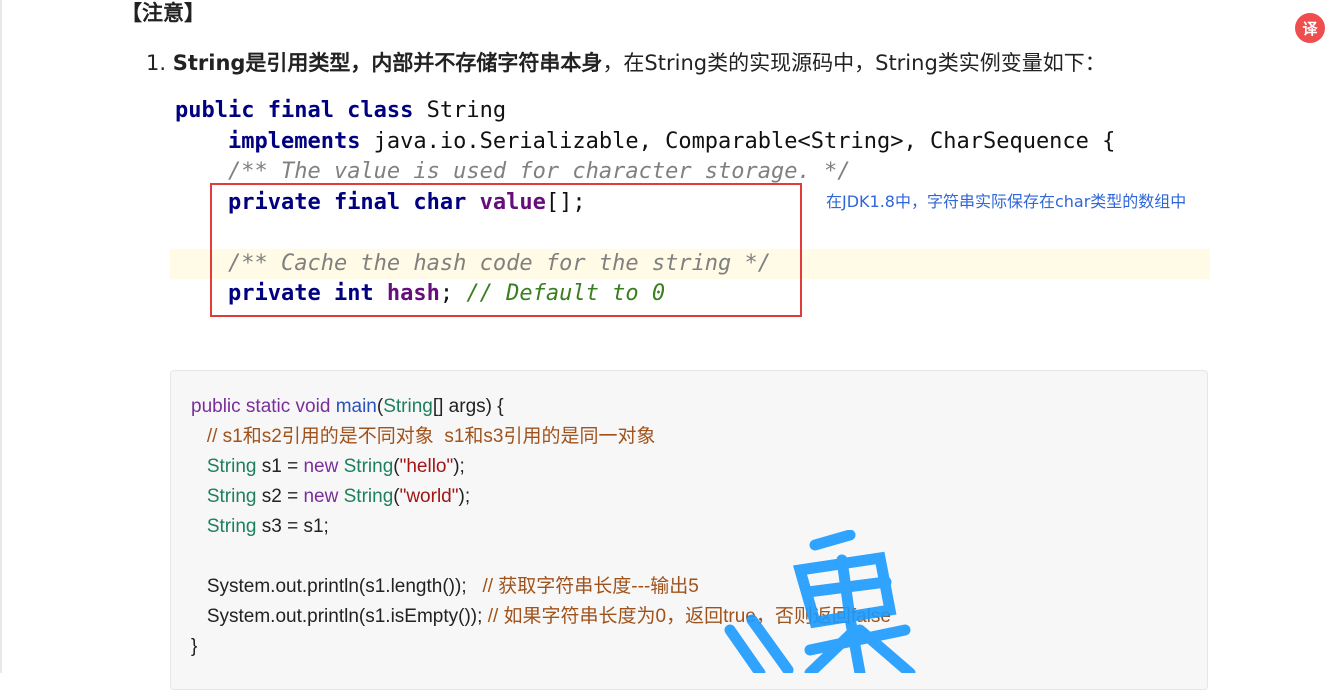 This screenshot has height=690, width=1330. I want to click on code-text: s1 =, so click(280, 466).